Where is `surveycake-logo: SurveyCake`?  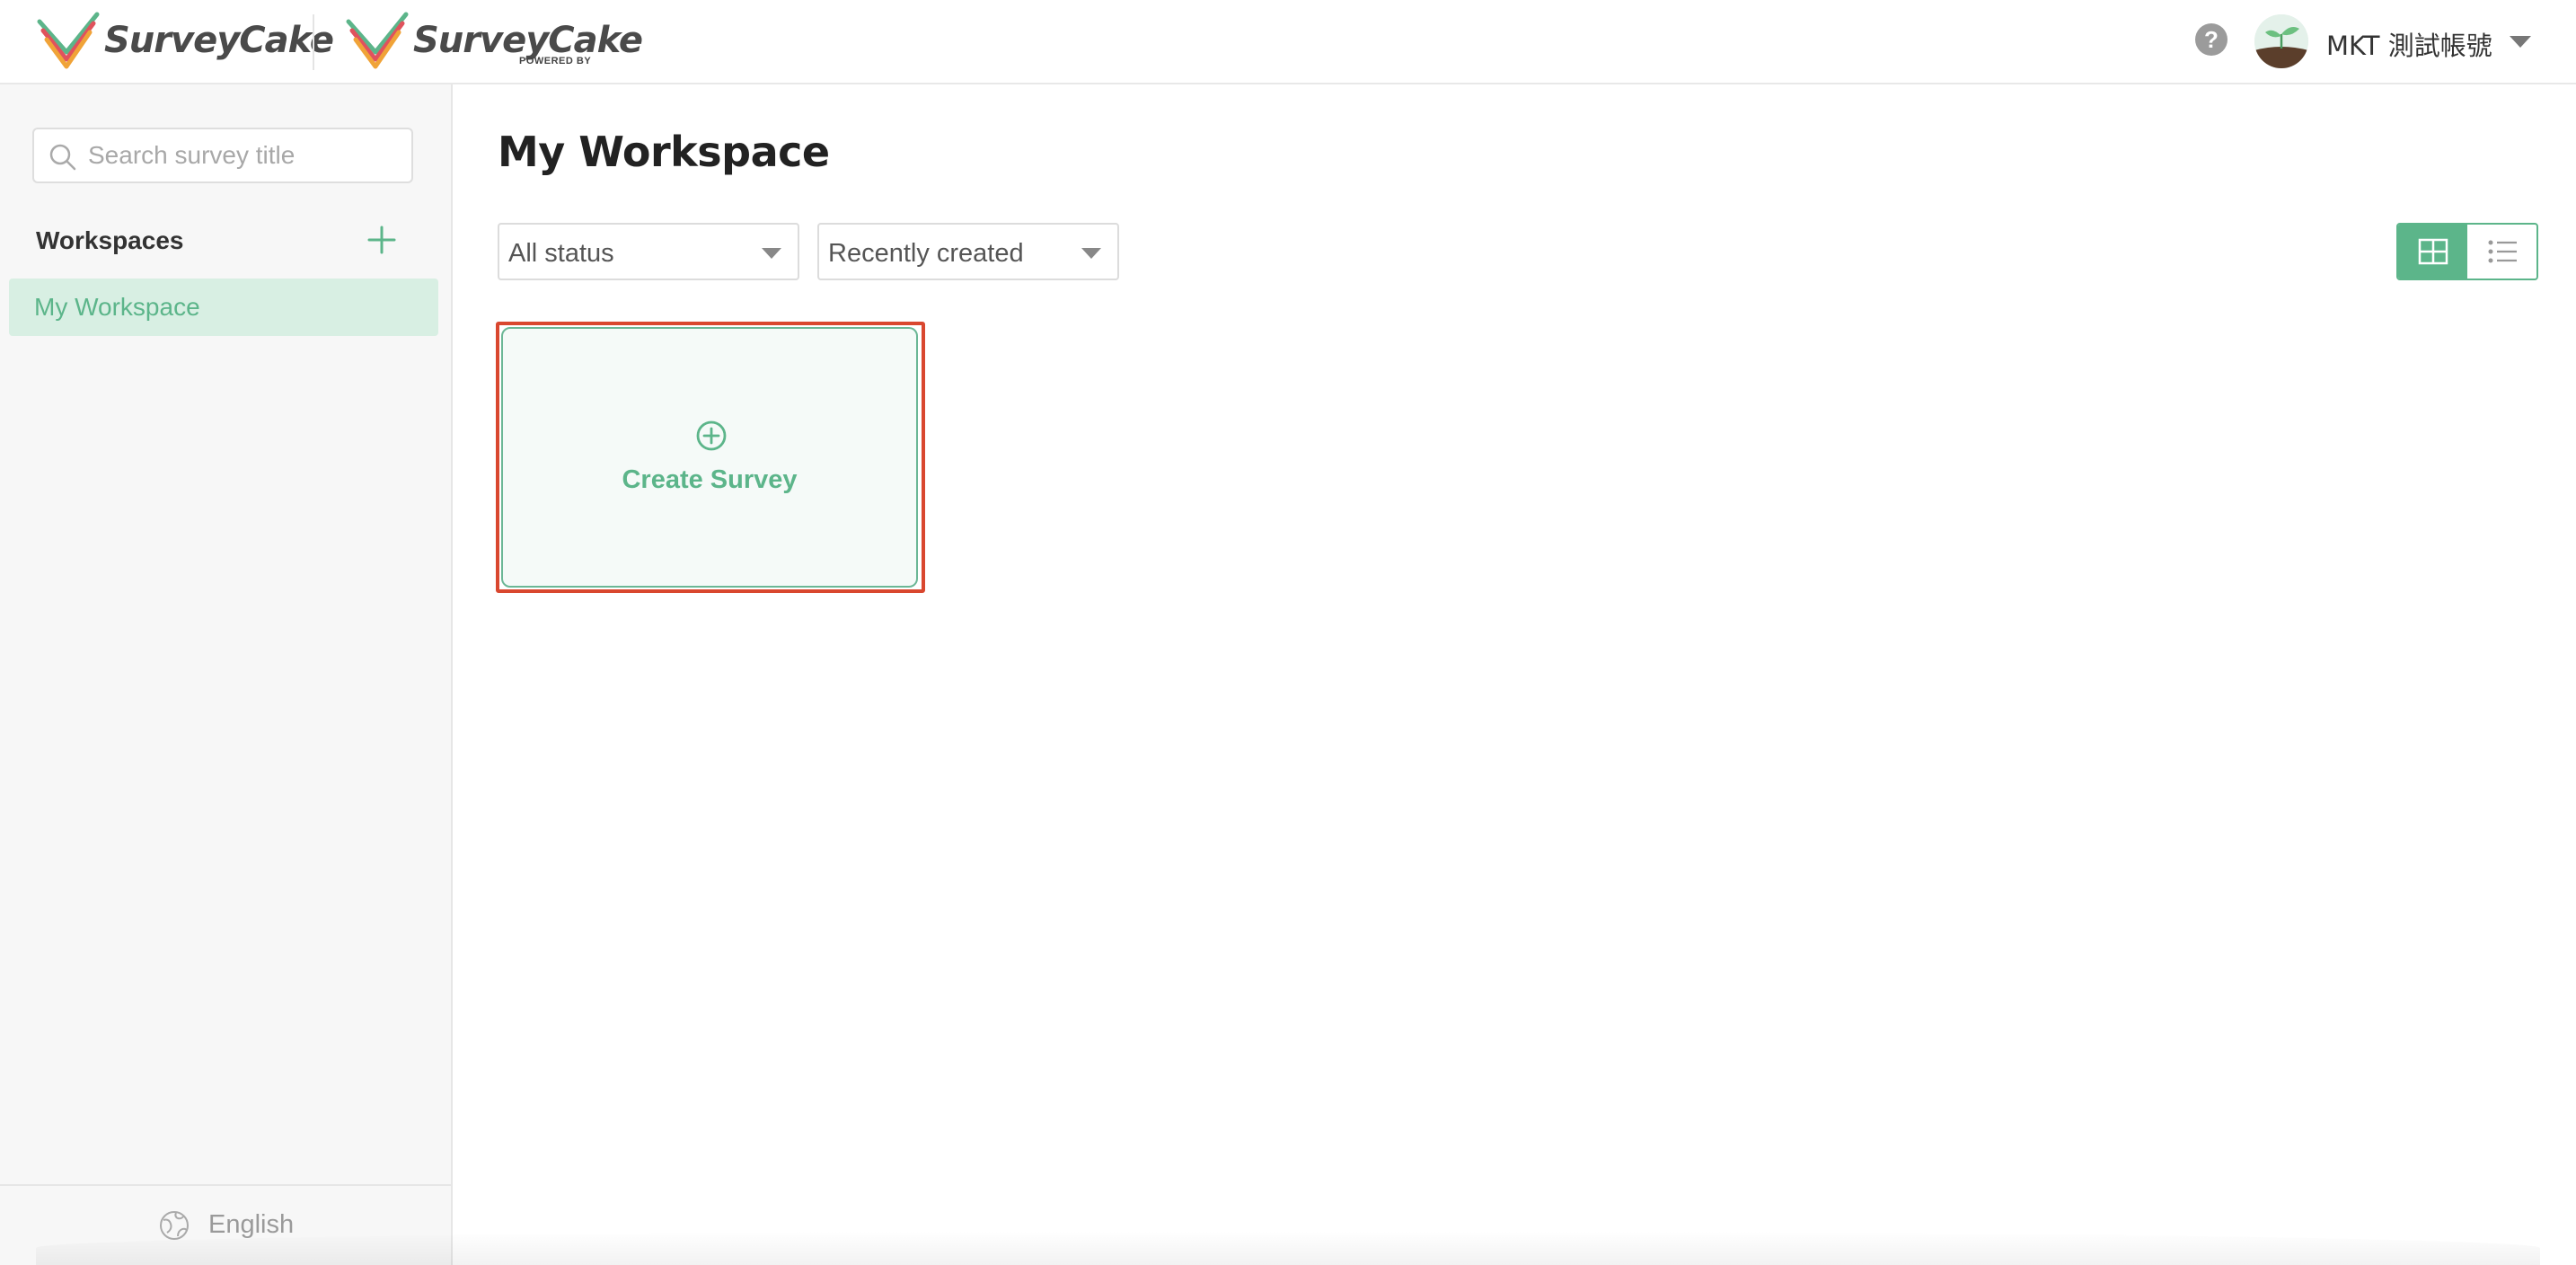
surveycake-logo: SurveyCake is located at coordinates (185, 40).